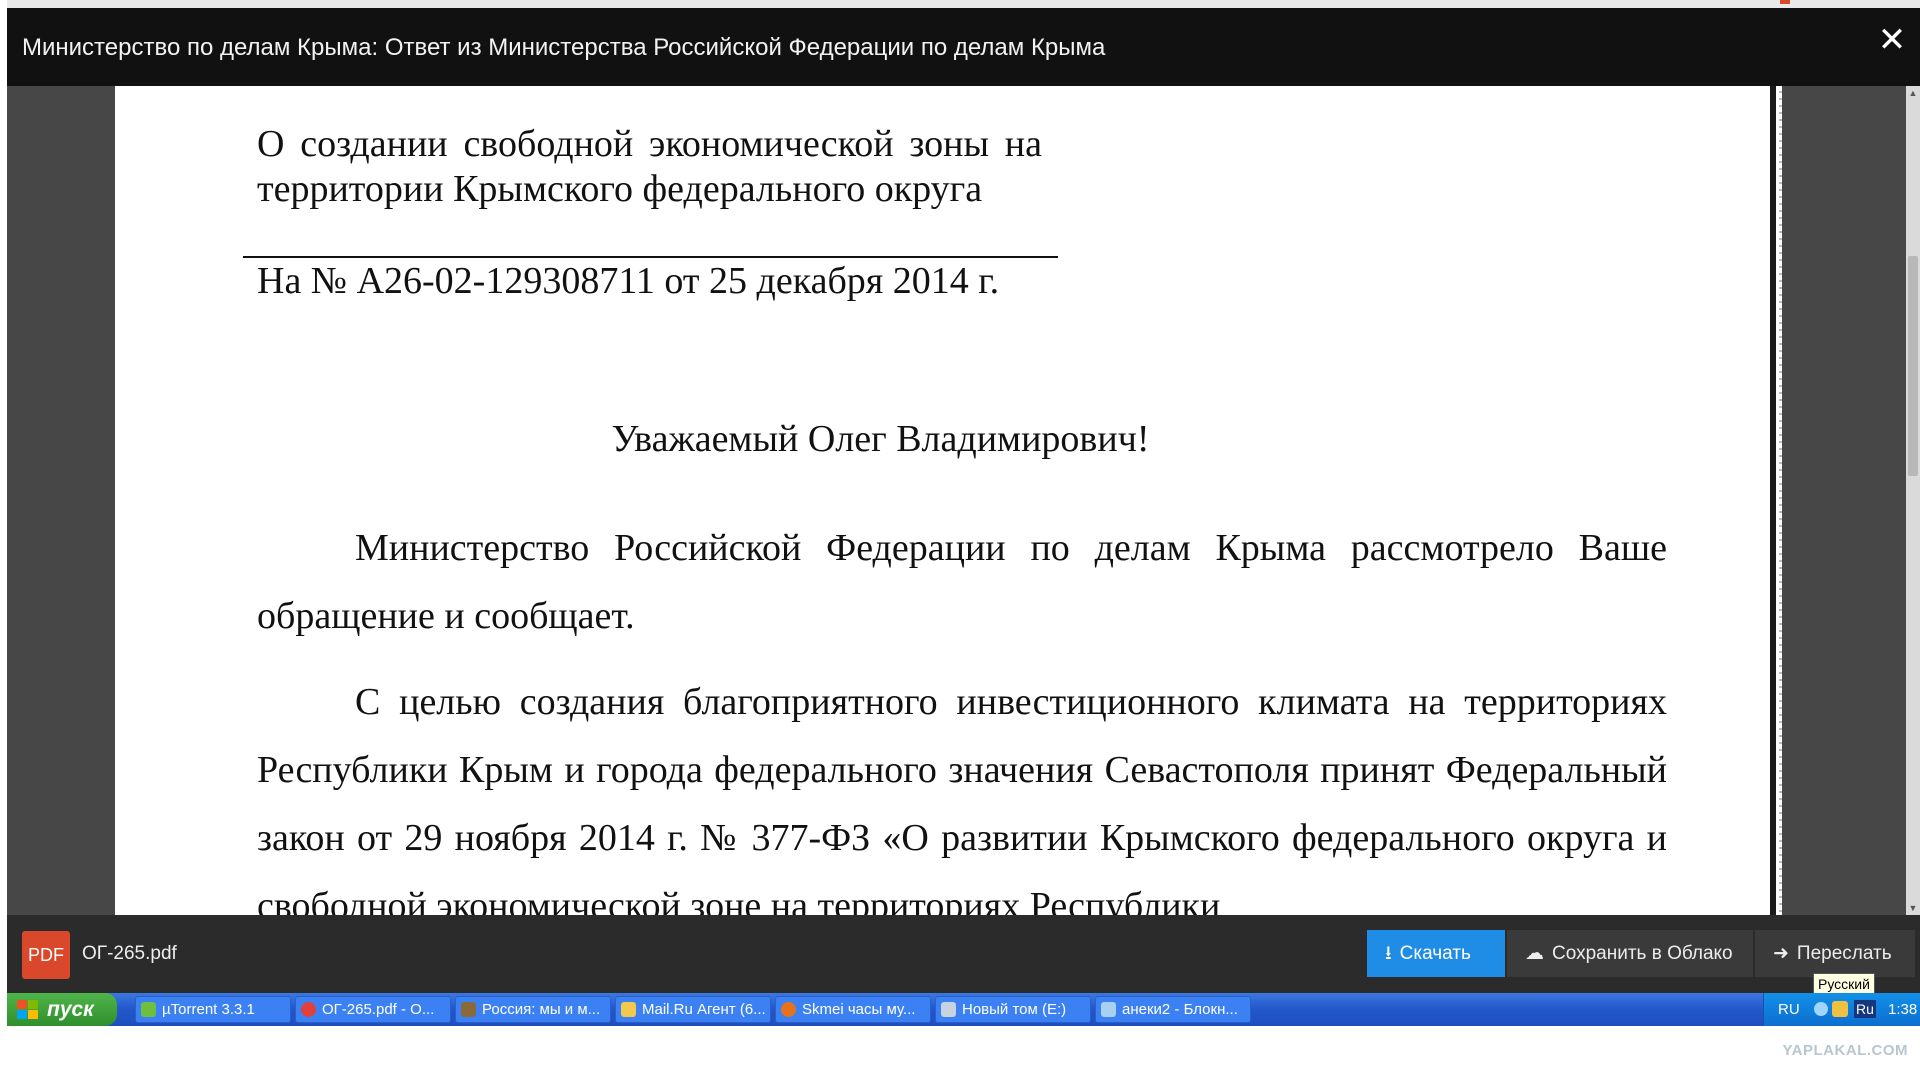 The height and width of the screenshot is (1080, 1920). Describe the element at coordinates (1388, 953) in the screenshot. I see `download-icon: ⭳` at that location.